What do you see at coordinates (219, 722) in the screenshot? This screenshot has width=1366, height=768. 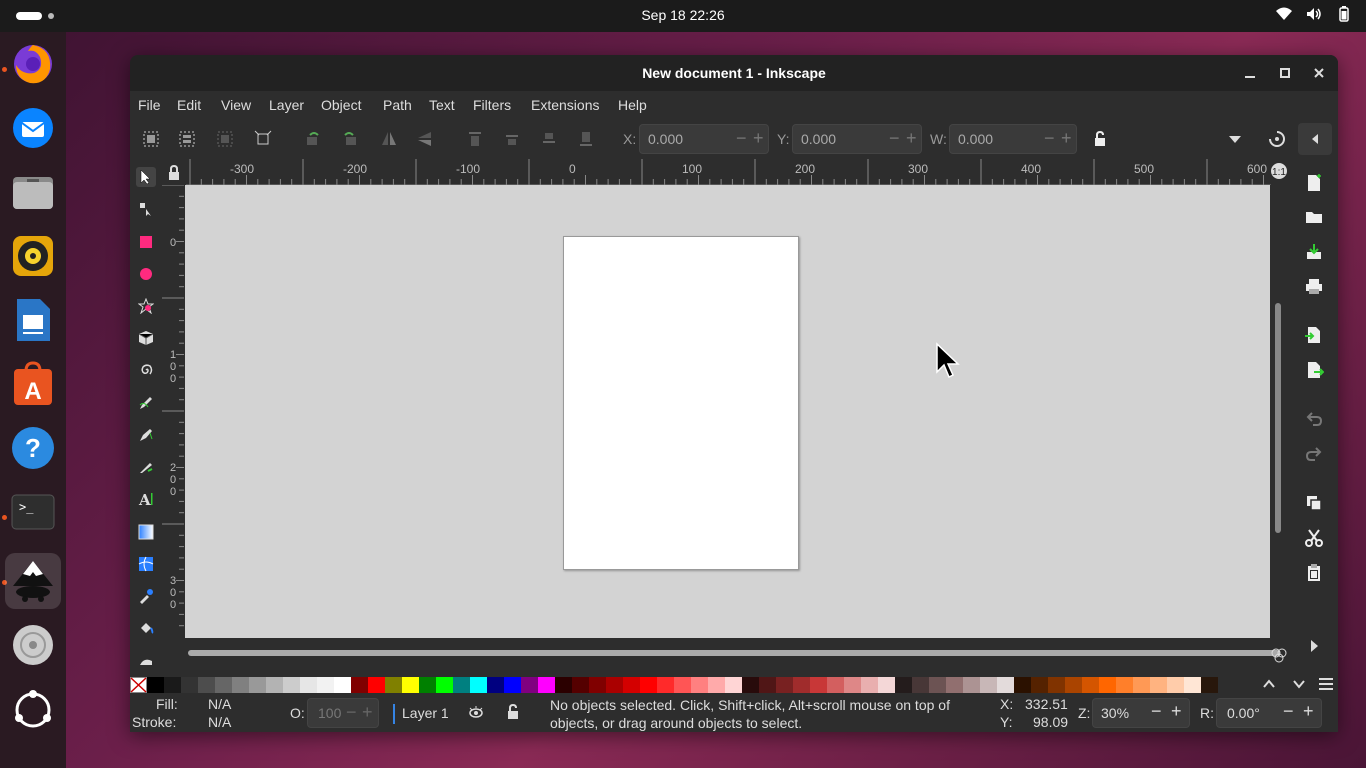 I see `stroke-value: N/A` at bounding box center [219, 722].